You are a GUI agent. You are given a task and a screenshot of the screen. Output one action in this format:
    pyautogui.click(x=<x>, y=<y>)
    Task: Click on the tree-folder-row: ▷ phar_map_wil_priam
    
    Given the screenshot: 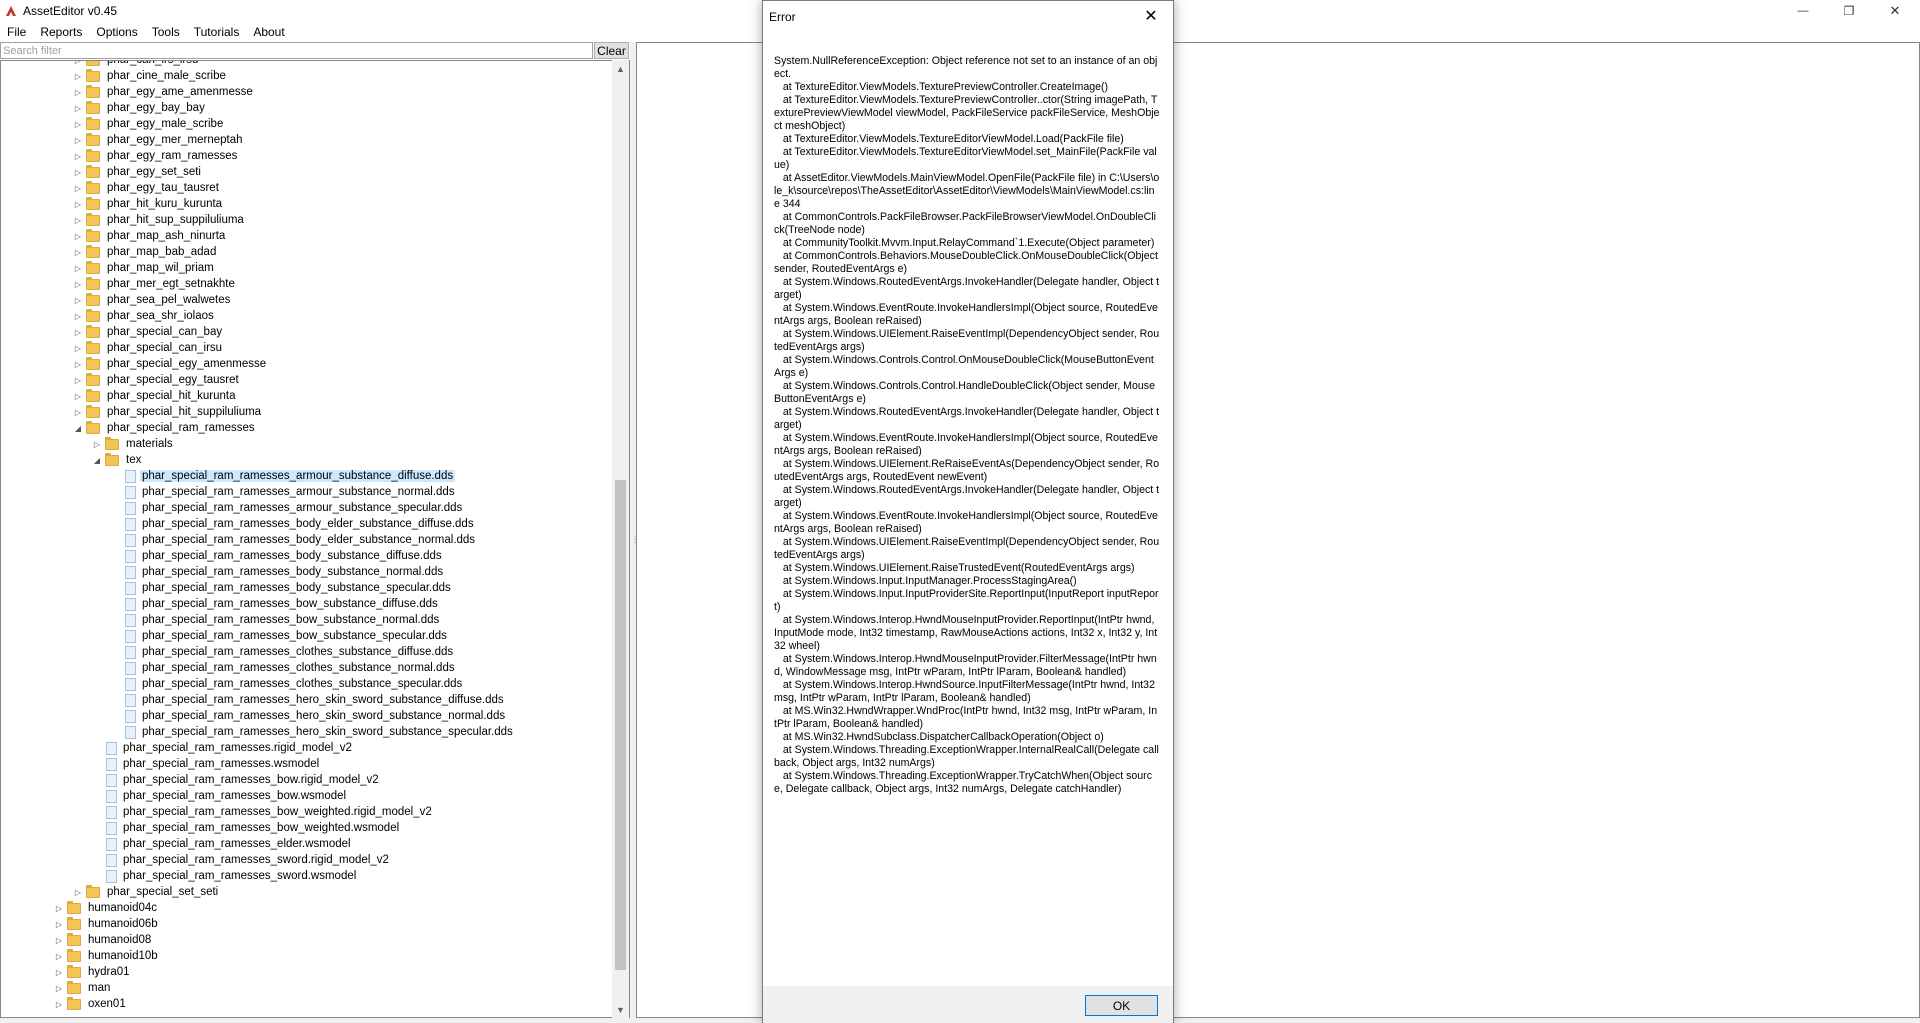 What is the action you would take?
    pyautogui.click(x=144, y=268)
    